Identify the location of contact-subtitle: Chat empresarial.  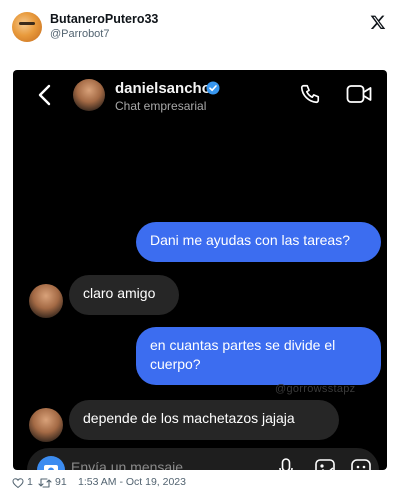
(161, 106).